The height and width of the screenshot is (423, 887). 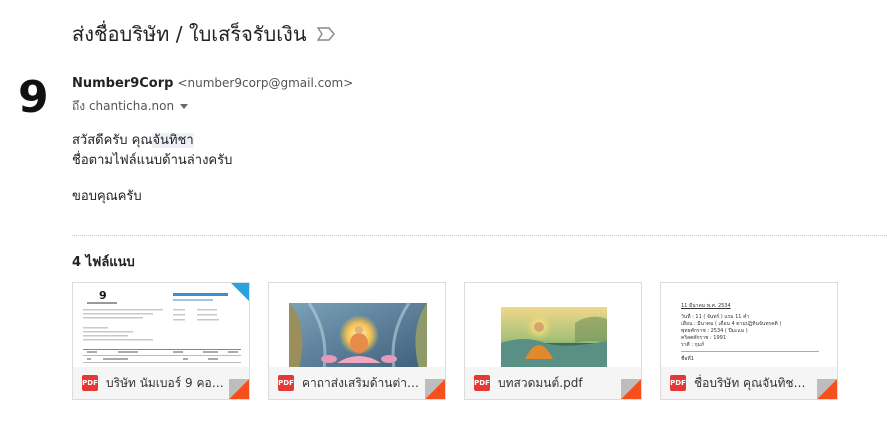 I want to click on avatar-char: 9, so click(x=33, y=96).